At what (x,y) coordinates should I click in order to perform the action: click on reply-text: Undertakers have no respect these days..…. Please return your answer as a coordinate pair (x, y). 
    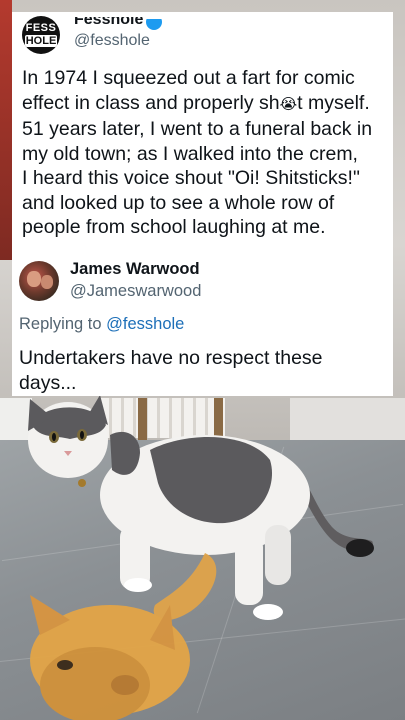
    Looking at the image, I should click on (171, 370).